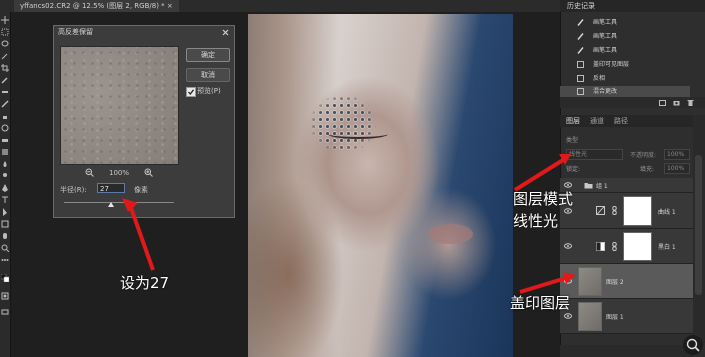  I want to click on radius-label: 半径(R):, so click(73, 190).